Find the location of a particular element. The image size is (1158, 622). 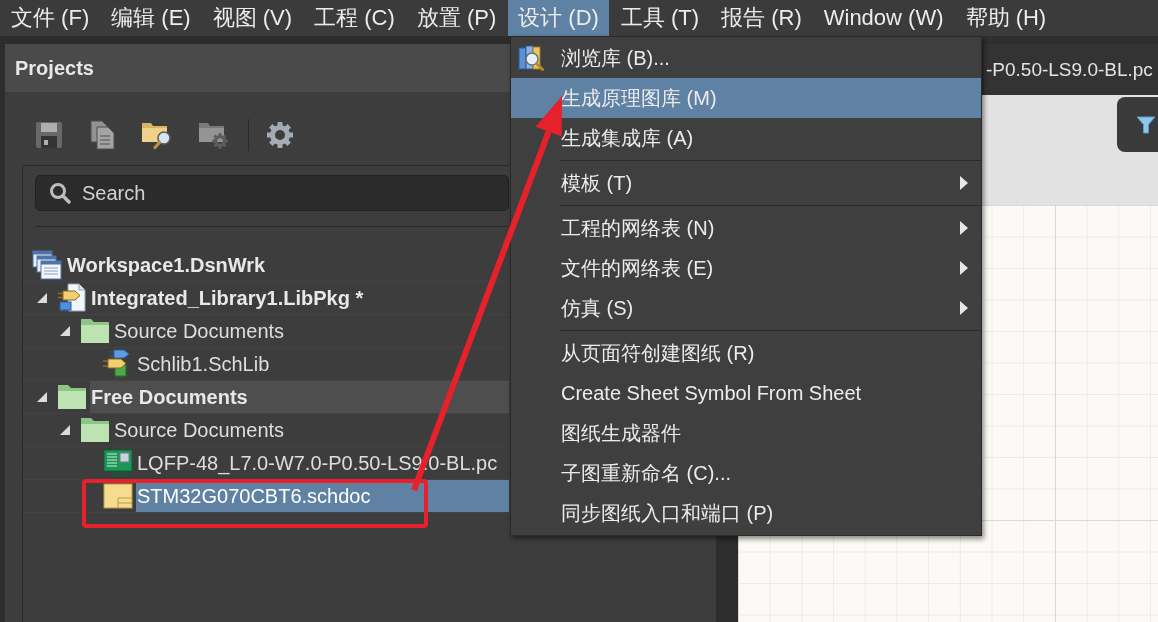

menu-bar-item: 视图 (V) is located at coordinates (252, 18).